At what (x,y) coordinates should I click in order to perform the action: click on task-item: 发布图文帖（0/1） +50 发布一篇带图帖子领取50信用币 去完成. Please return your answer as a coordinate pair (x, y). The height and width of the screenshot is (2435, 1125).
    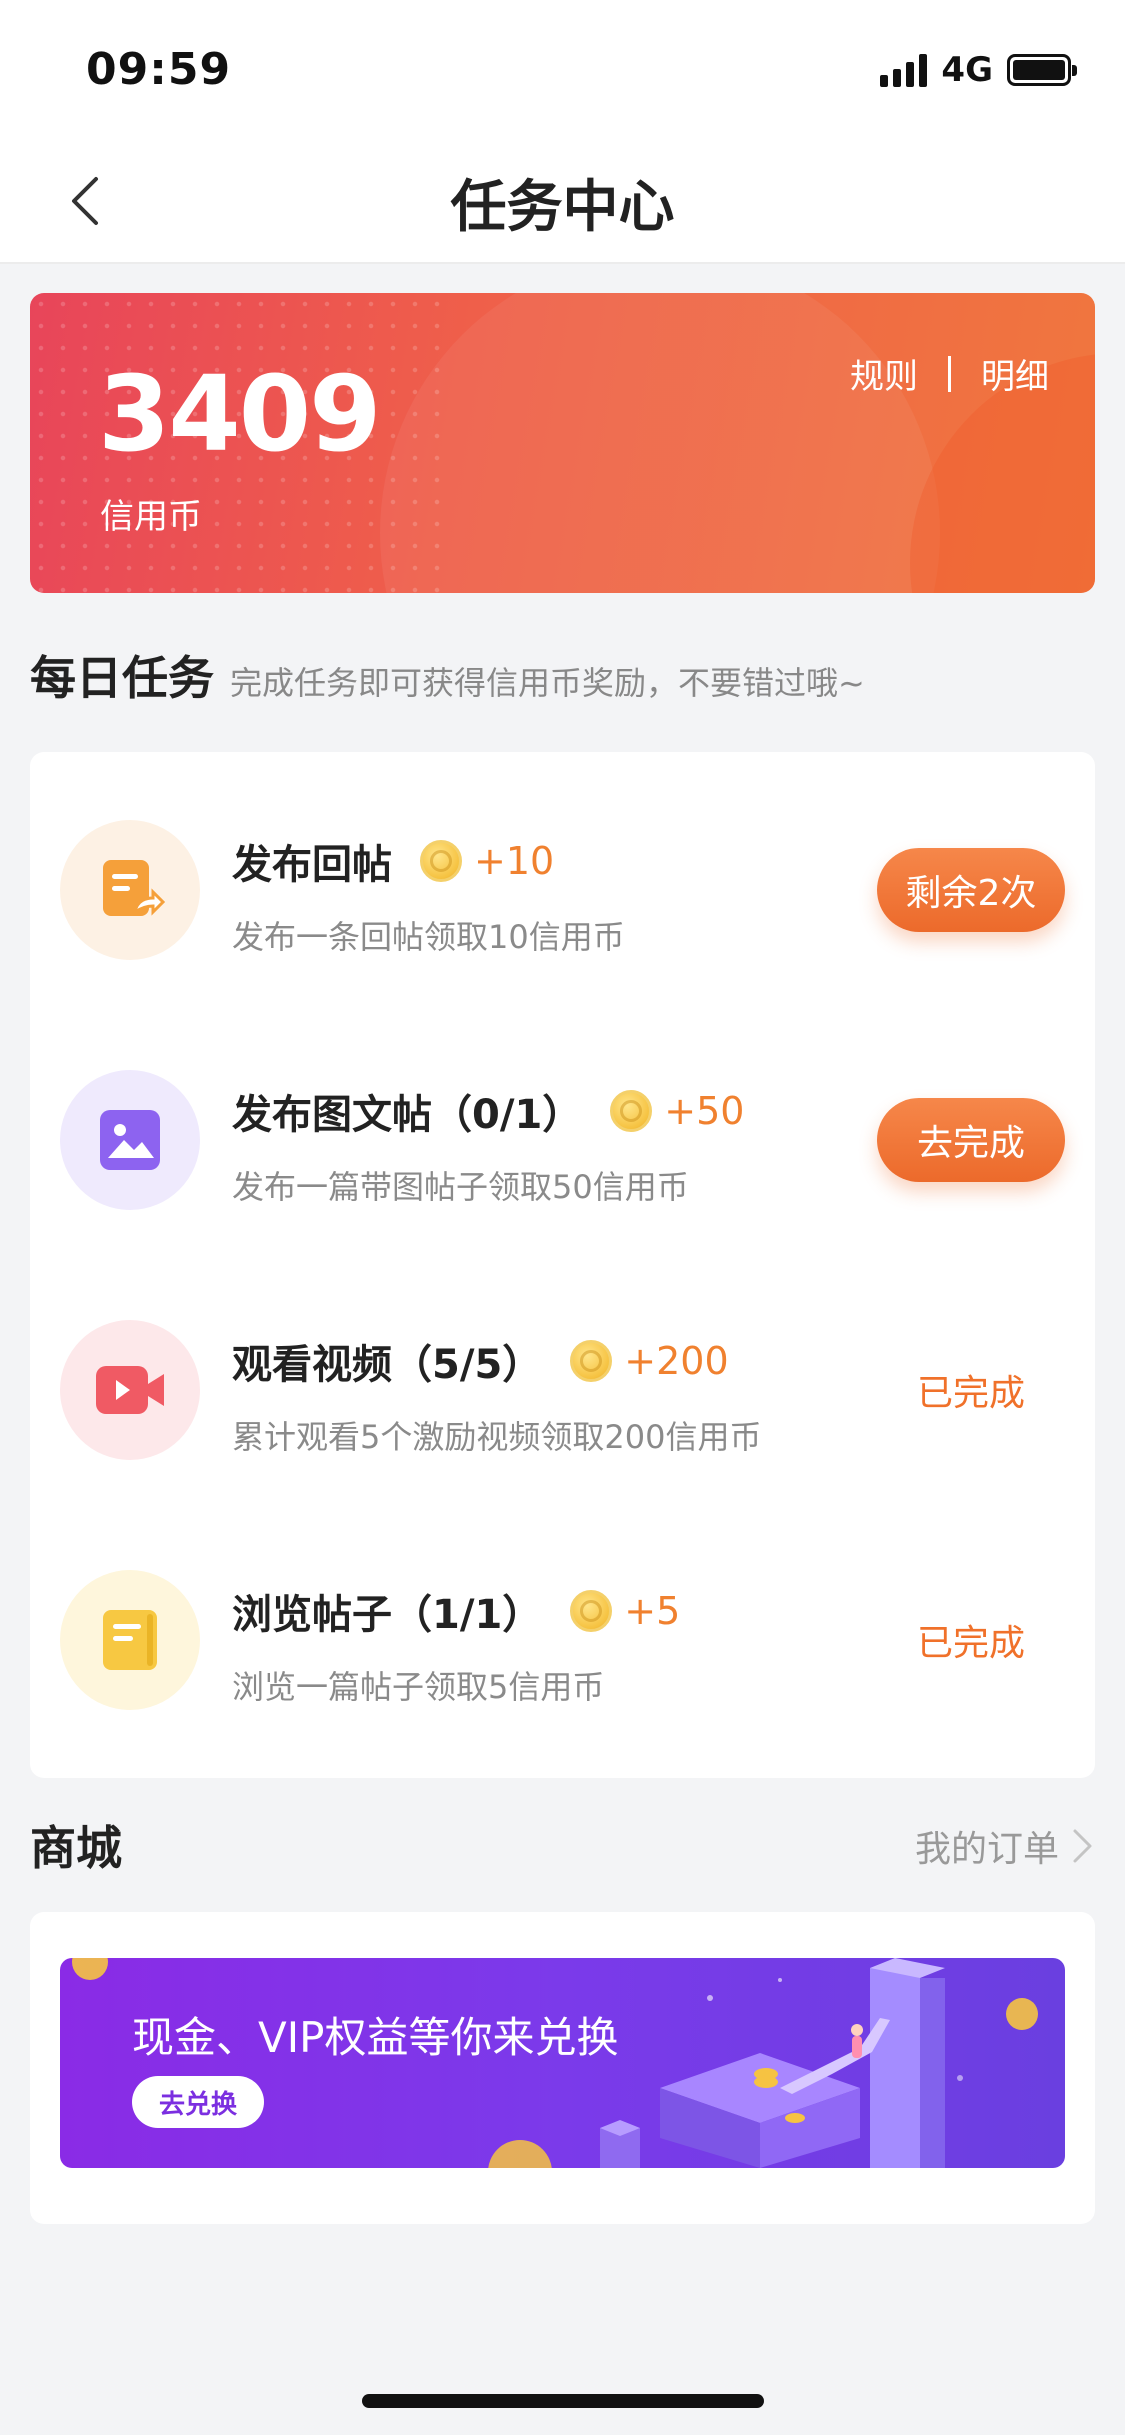
    Looking at the image, I should click on (562, 1127).